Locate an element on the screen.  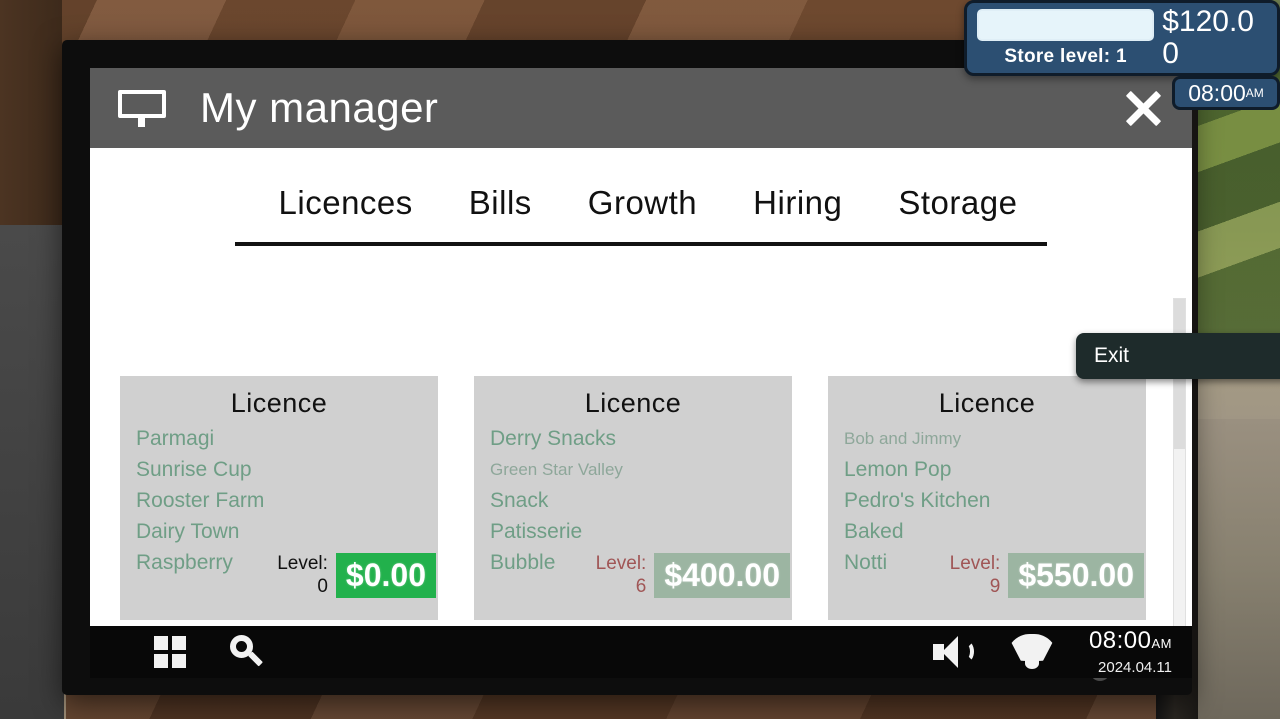
list-item: Derry Snacks is located at coordinates (553, 438).